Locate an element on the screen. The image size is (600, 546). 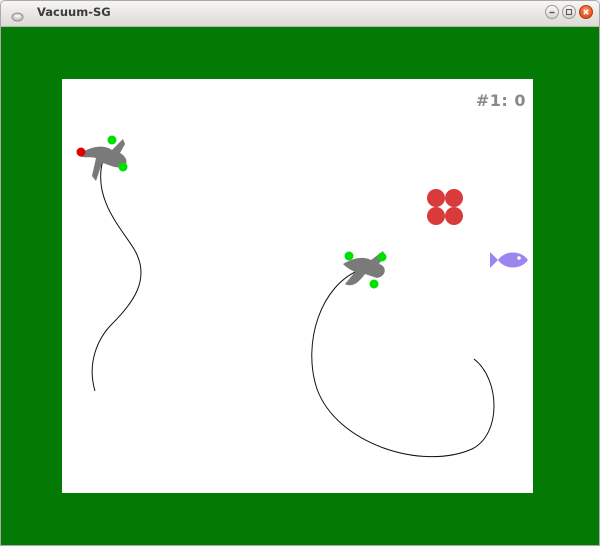
minimize-button is located at coordinates (552, 12).